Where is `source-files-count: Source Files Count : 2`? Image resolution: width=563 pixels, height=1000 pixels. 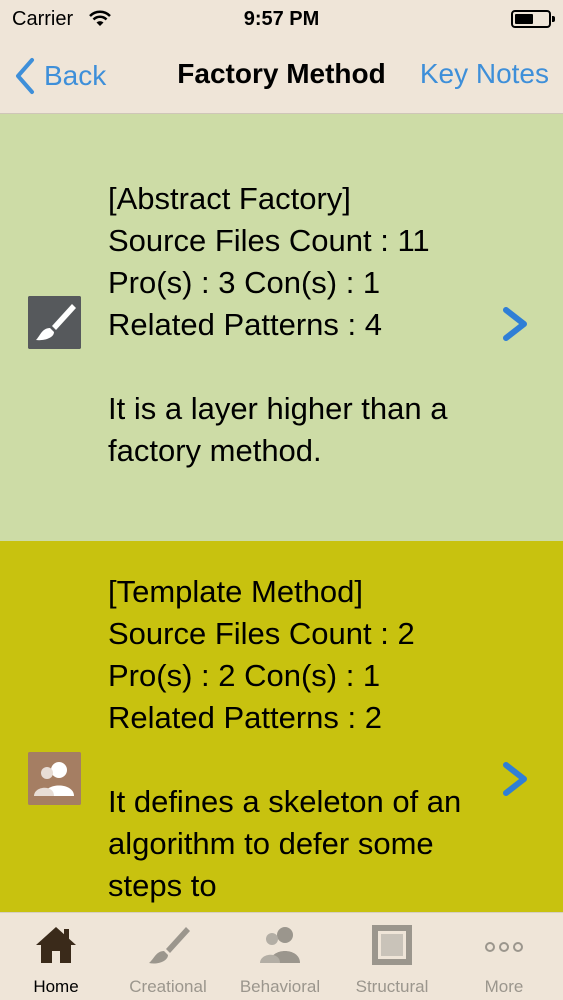
source-files-count: Source Files Count : 2 is located at coordinates (261, 633).